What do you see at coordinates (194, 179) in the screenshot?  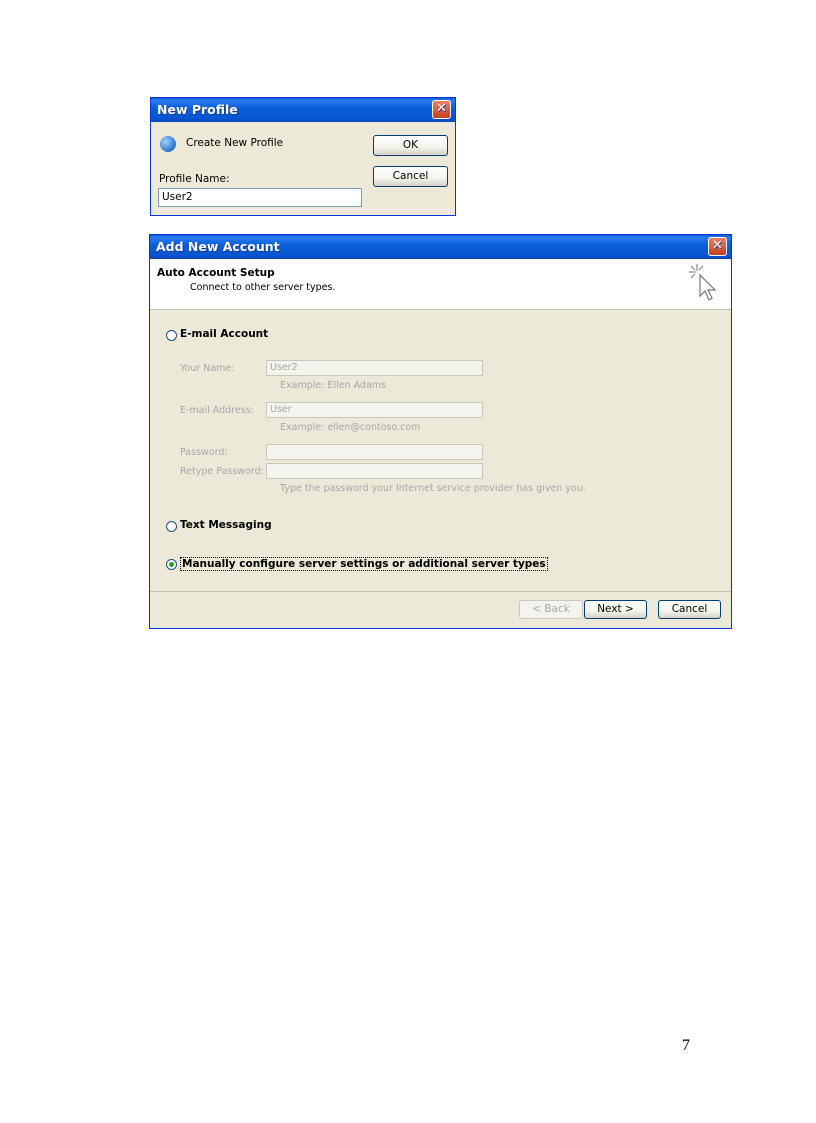 I see `profile-name-label: Profile Name:` at bounding box center [194, 179].